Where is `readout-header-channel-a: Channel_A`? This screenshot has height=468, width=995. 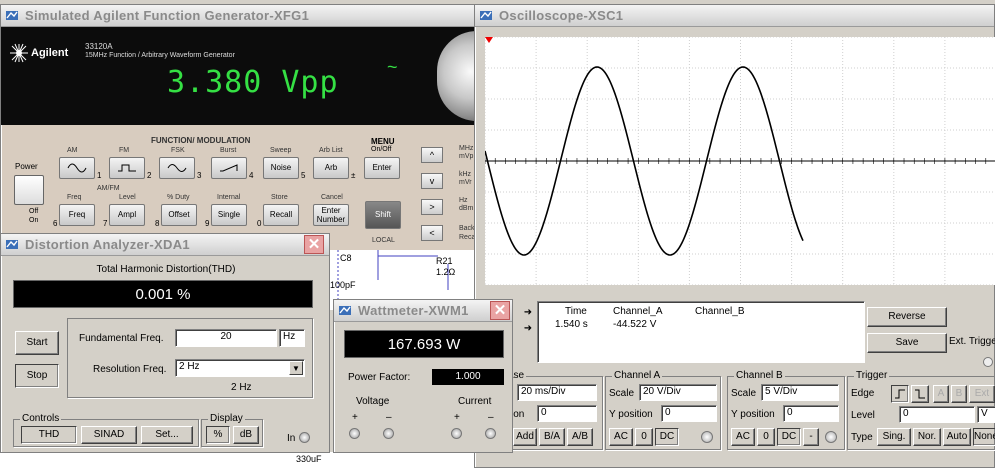 readout-header-channel-a: Channel_A is located at coordinates (638, 311).